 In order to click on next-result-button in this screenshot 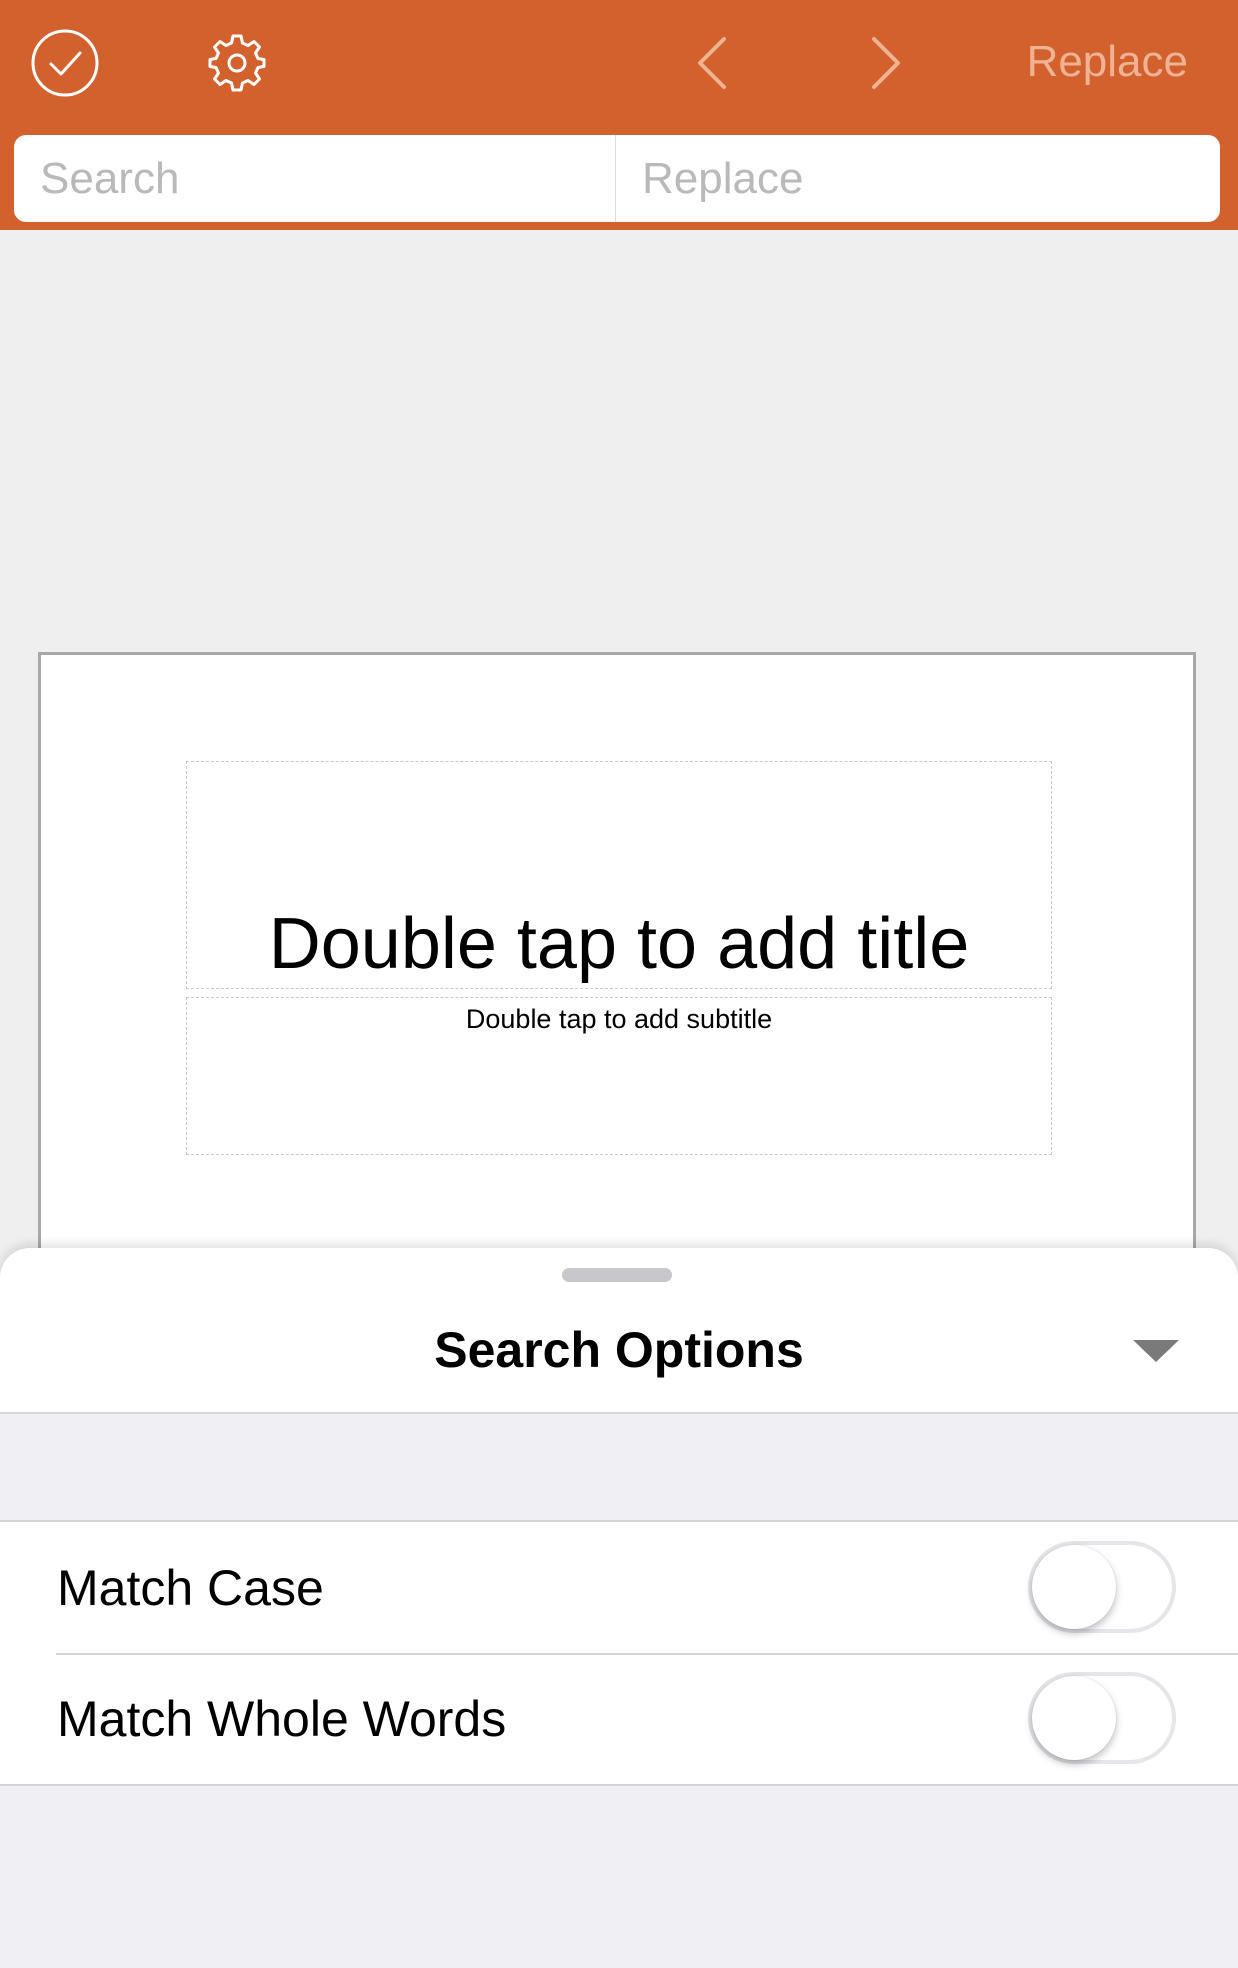, I will do `click(886, 63)`.